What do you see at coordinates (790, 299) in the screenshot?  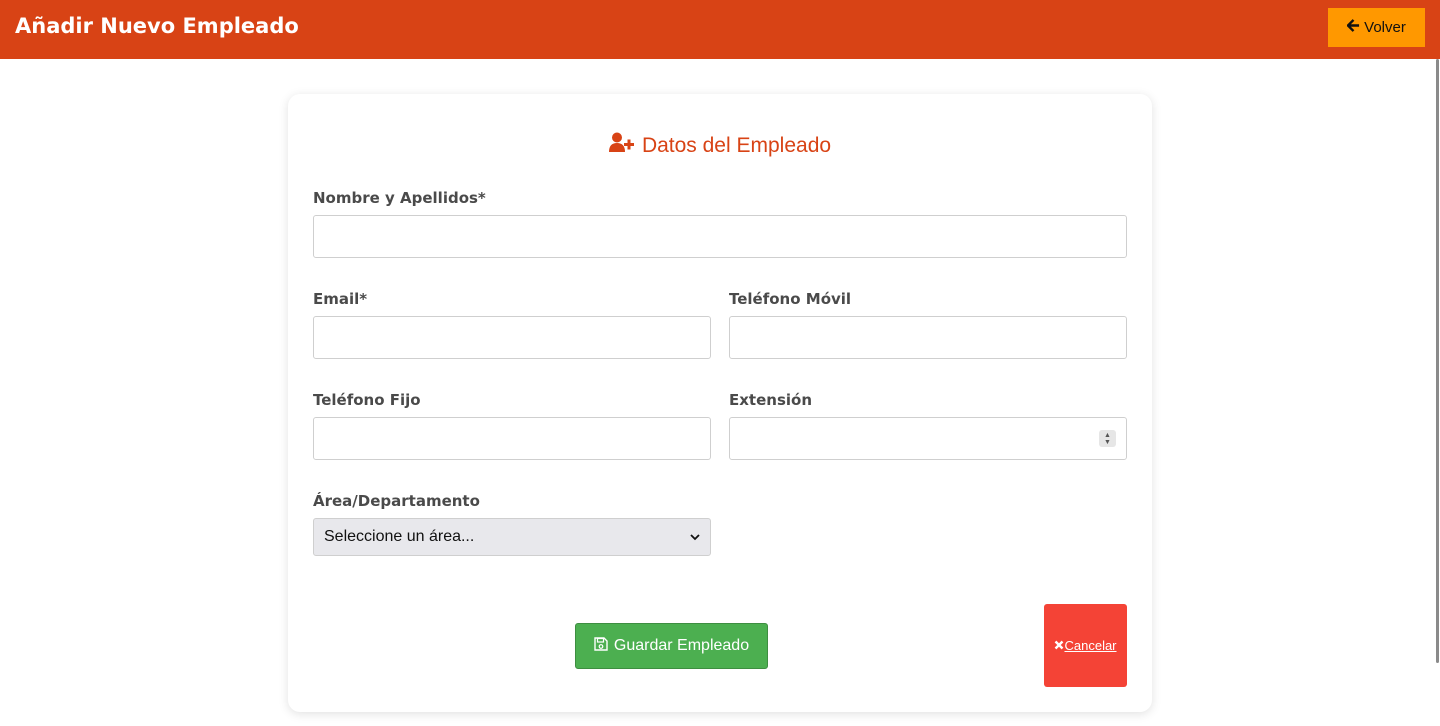 I see `movil-label: Teléfono Móvil` at bounding box center [790, 299].